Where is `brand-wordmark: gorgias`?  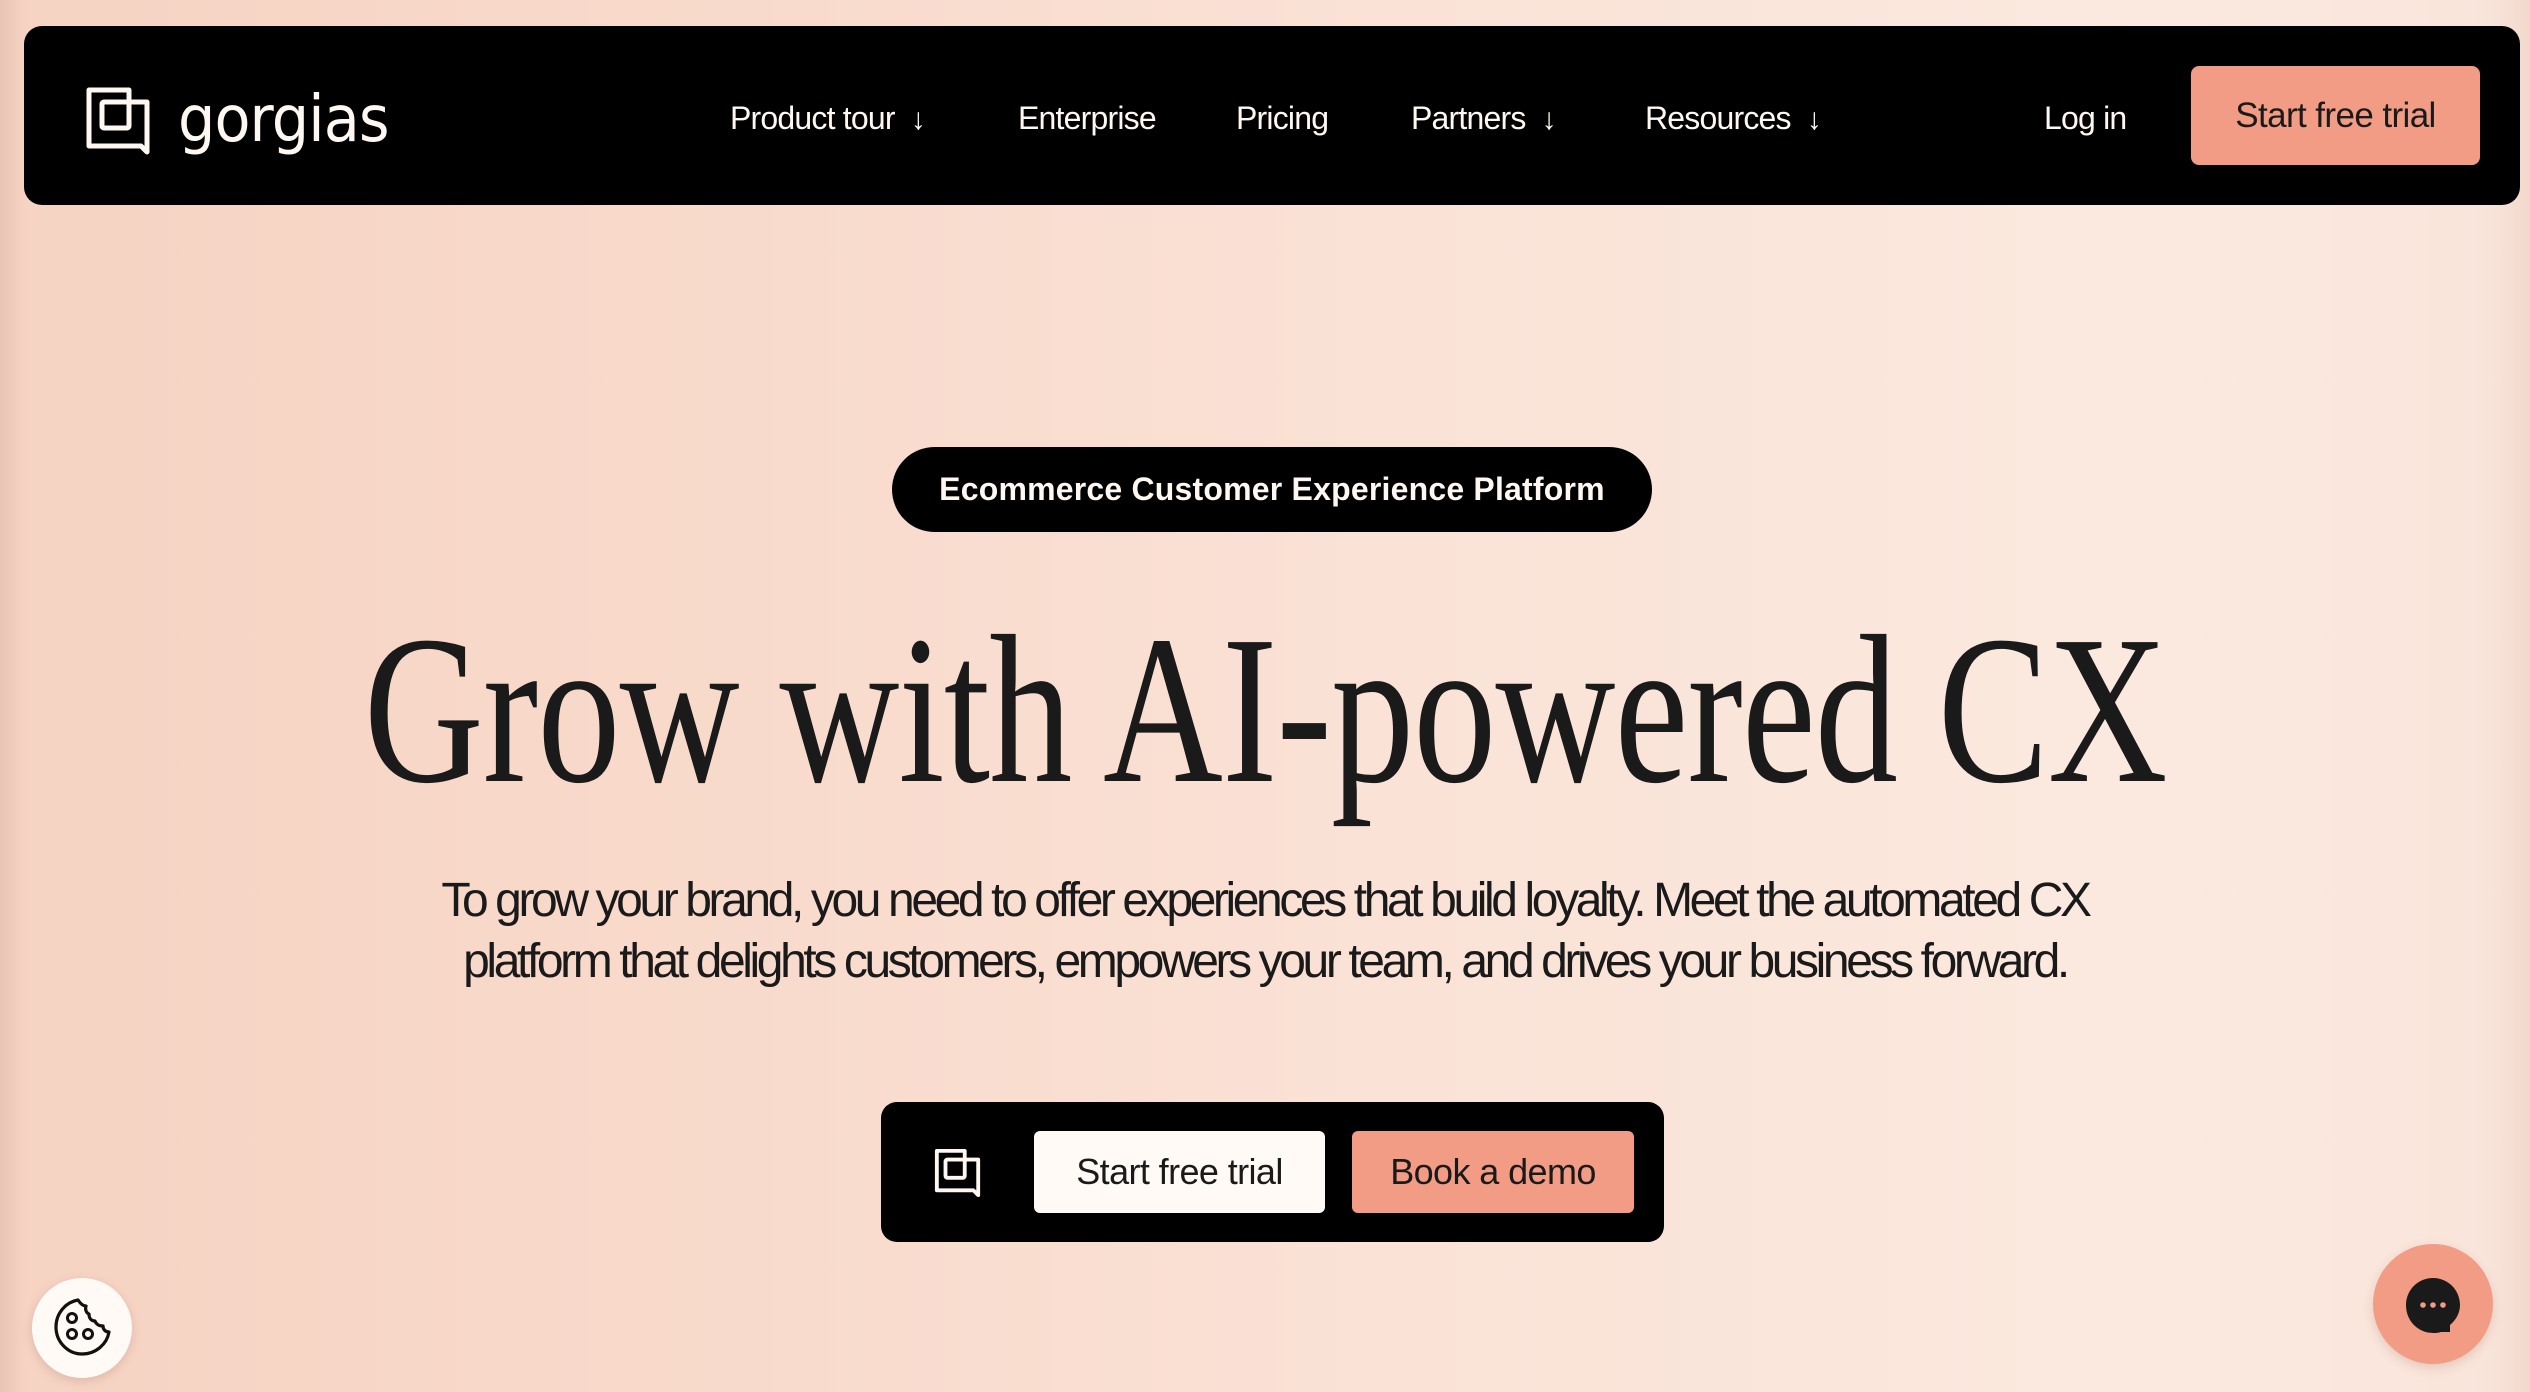
brand-wordmark: gorgias is located at coordinates (284, 120).